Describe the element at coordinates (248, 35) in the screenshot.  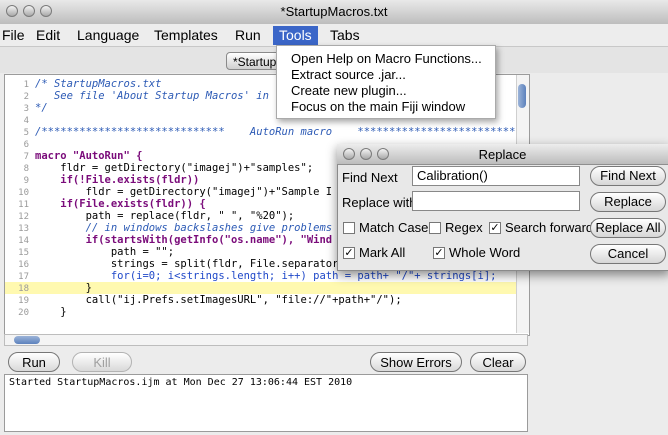
I see `menu-run: Run` at that location.